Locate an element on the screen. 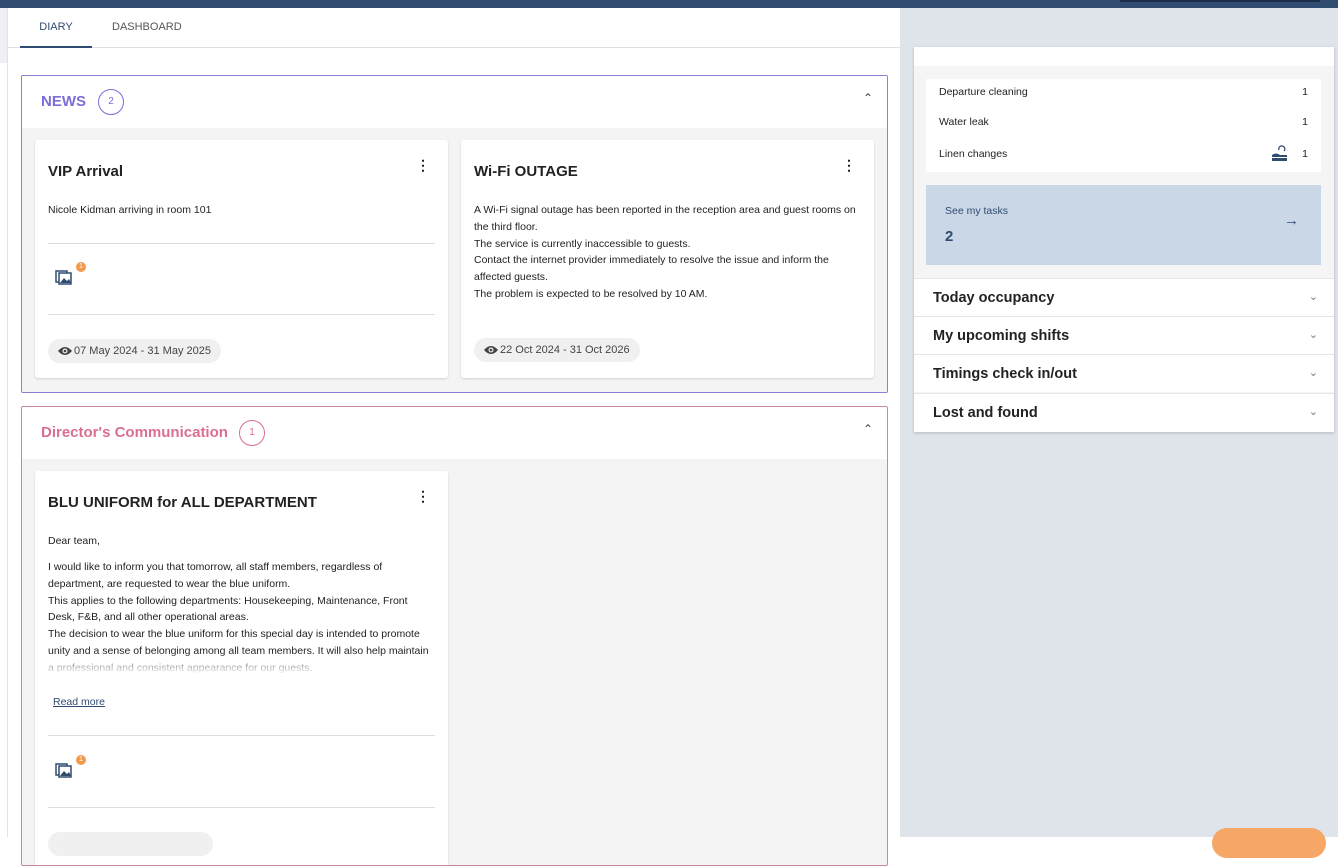 Image resolution: width=1338 pixels, height=866 pixels. accordion-timings: Timings check in/out ⌄ is located at coordinates (1124, 373).